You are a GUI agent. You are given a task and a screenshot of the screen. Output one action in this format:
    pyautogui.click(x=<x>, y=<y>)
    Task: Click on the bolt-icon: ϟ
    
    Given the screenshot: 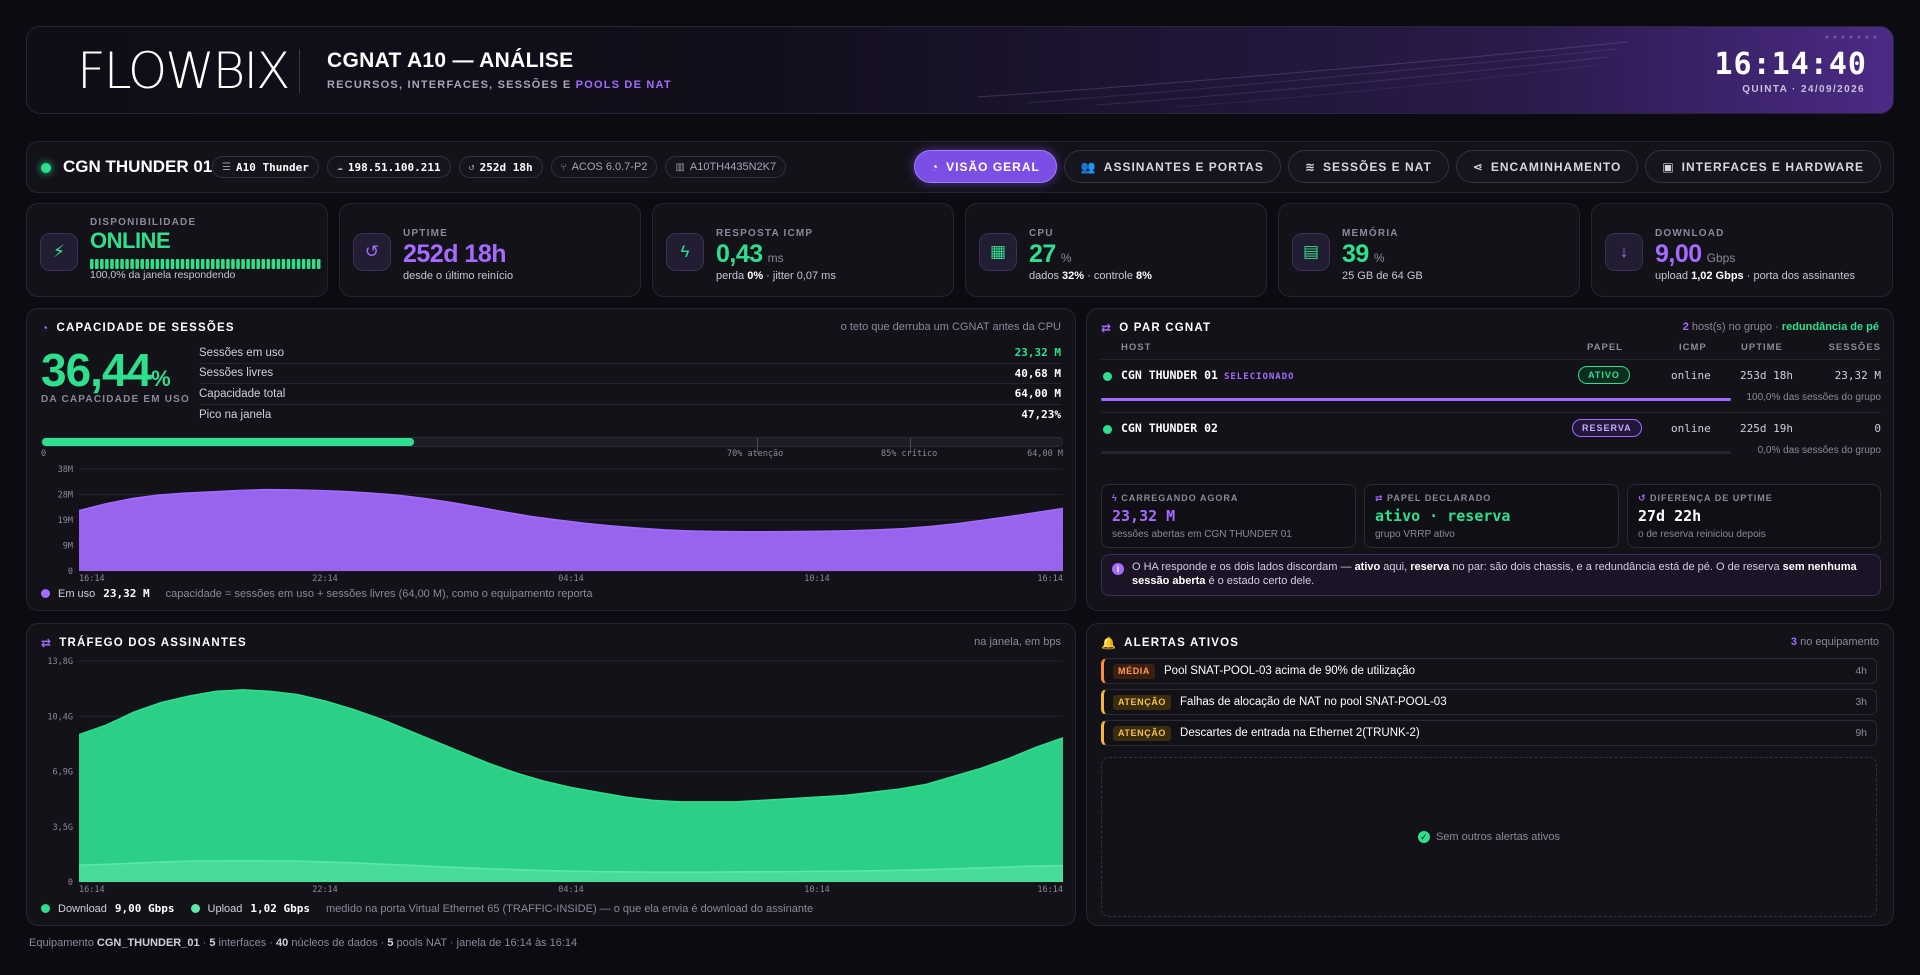 What is the action you would take?
    pyautogui.click(x=685, y=252)
    